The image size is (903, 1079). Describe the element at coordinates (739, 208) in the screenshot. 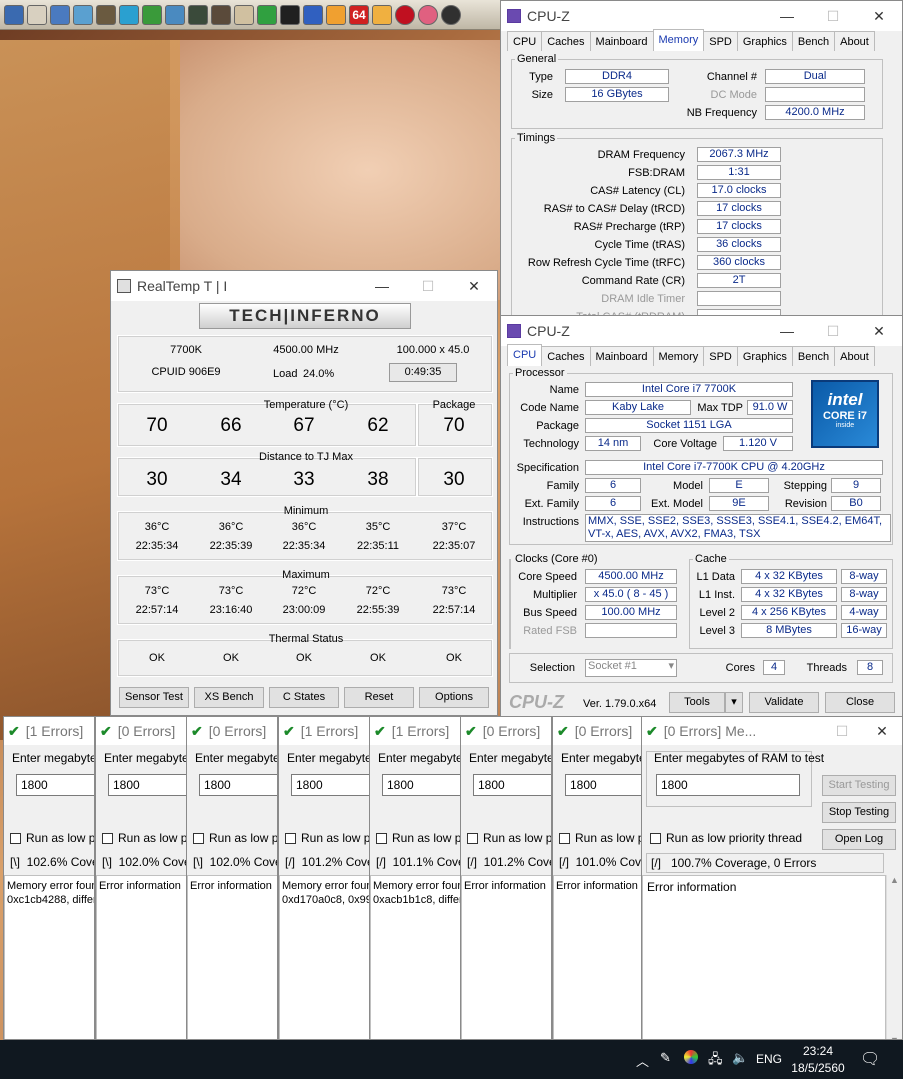

I see `timing-value: 17 clocks` at that location.